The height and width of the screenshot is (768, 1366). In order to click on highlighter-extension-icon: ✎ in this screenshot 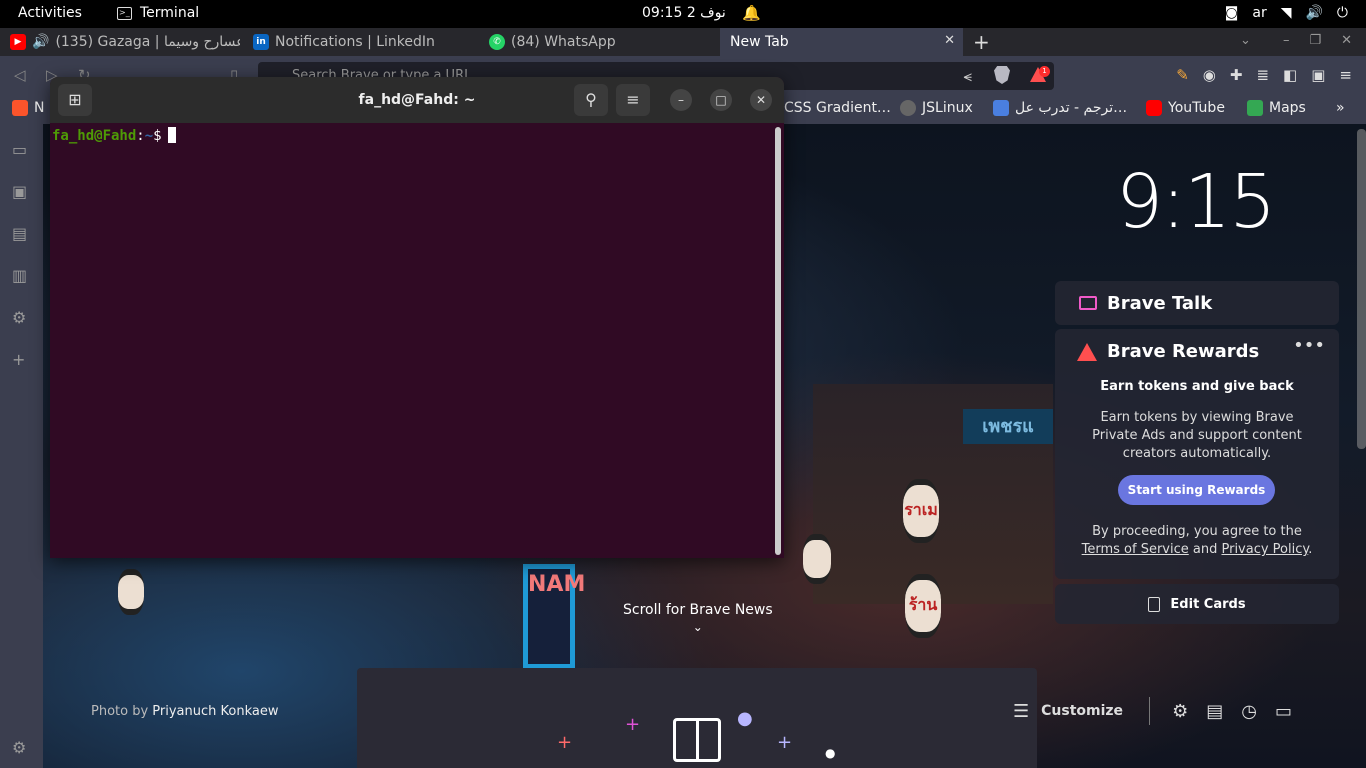, I will do `click(1182, 75)`.